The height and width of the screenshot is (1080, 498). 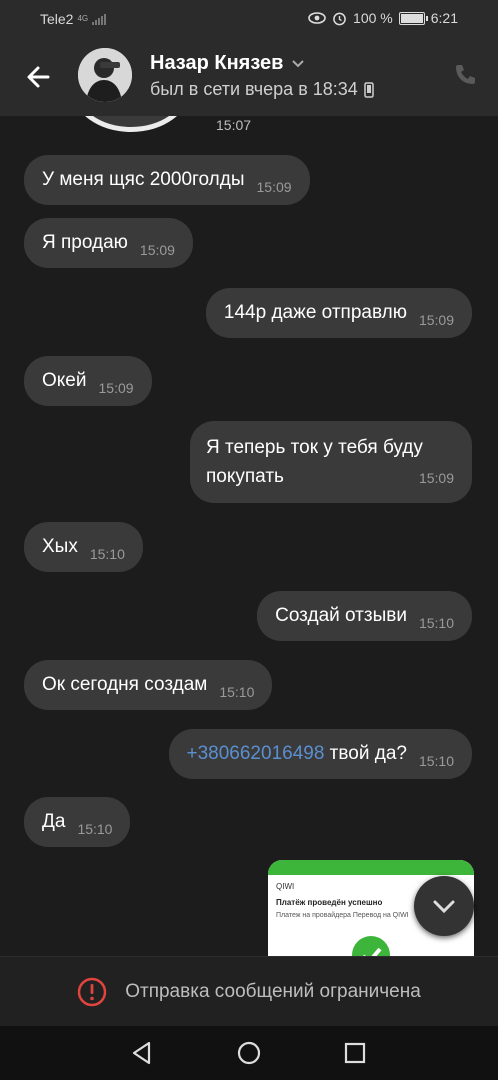 What do you see at coordinates (371, 867) in the screenshot?
I see `preview-header-bar` at bounding box center [371, 867].